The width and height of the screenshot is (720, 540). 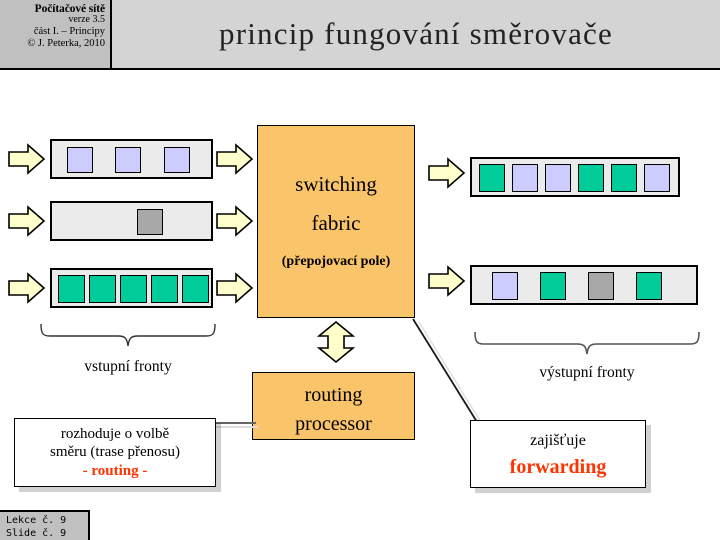 I want to click on forwarding-callout-box: zajišťuje forwarding, so click(x=558, y=454).